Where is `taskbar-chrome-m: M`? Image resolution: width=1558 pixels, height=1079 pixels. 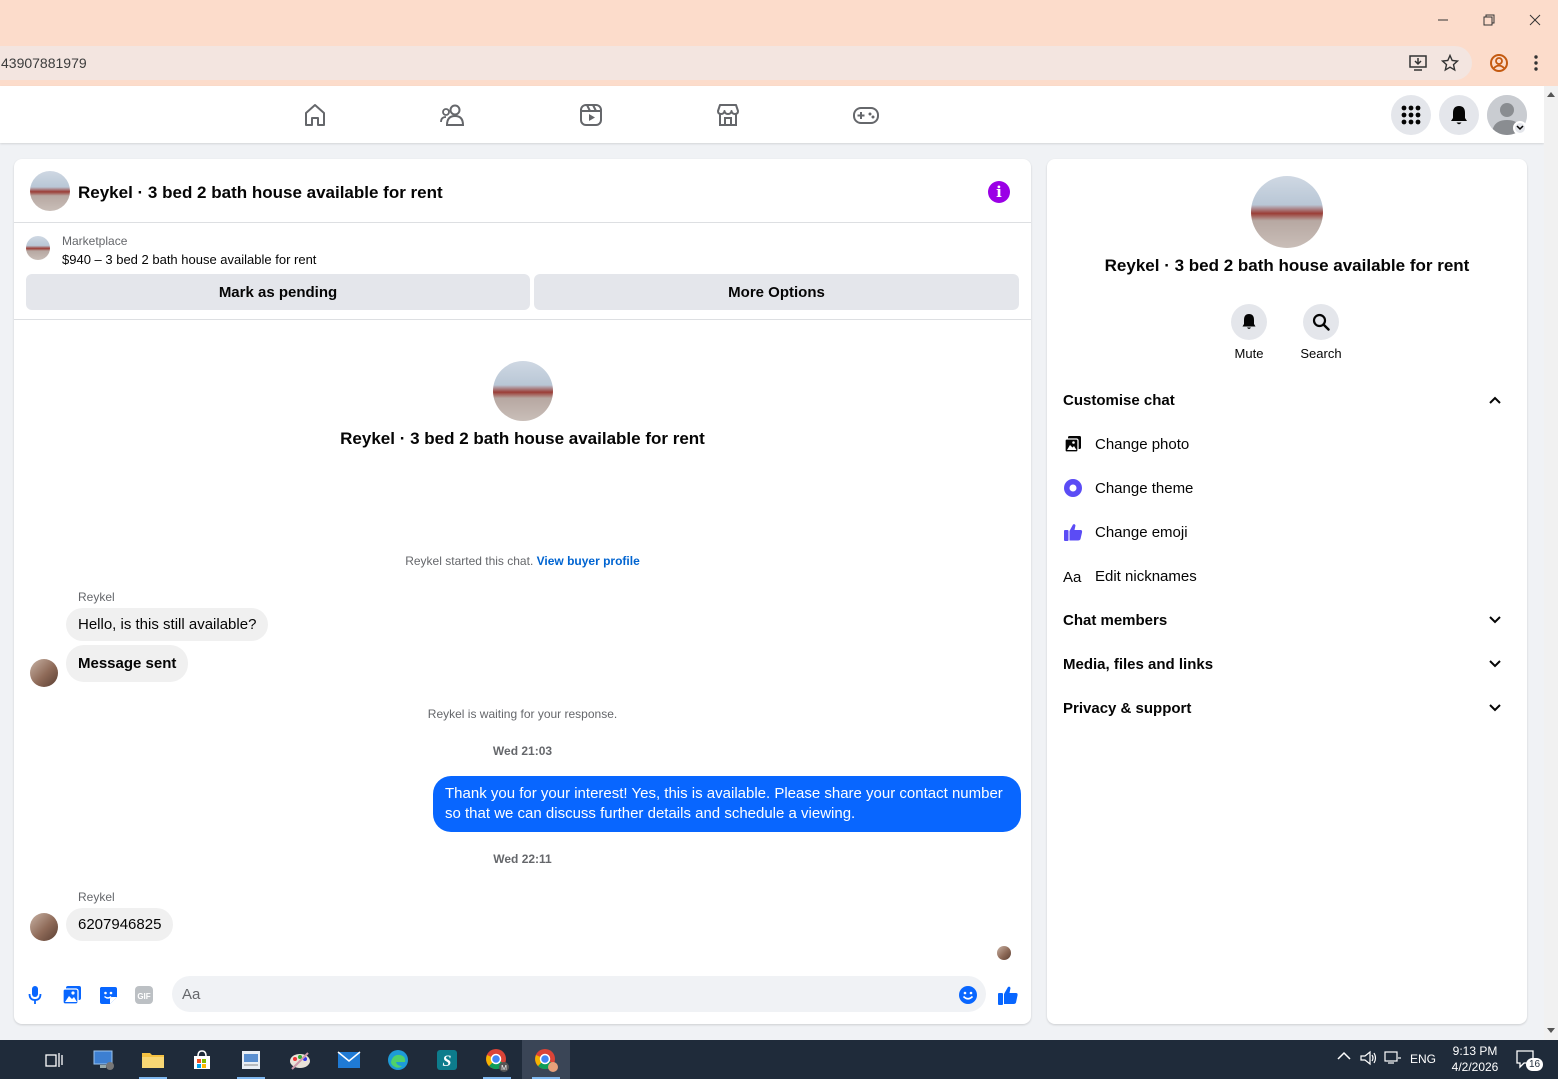 taskbar-chrome-m: M is located at coordinates (497, 1059).